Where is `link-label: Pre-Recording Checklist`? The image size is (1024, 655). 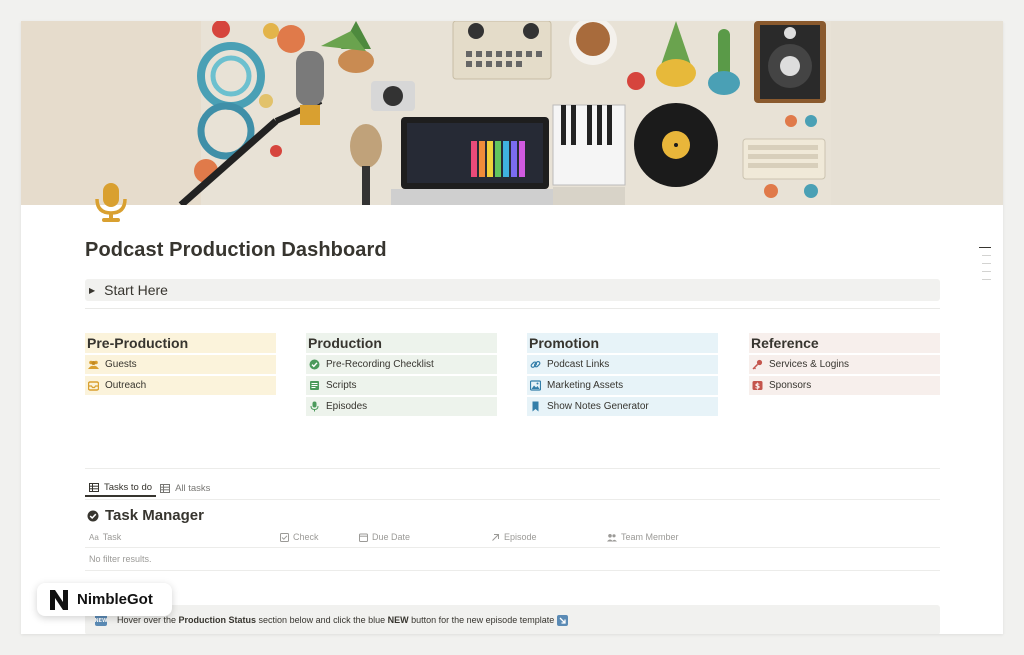
link-label: Pre-Recording Checklist is located at coordinates (380, 364).